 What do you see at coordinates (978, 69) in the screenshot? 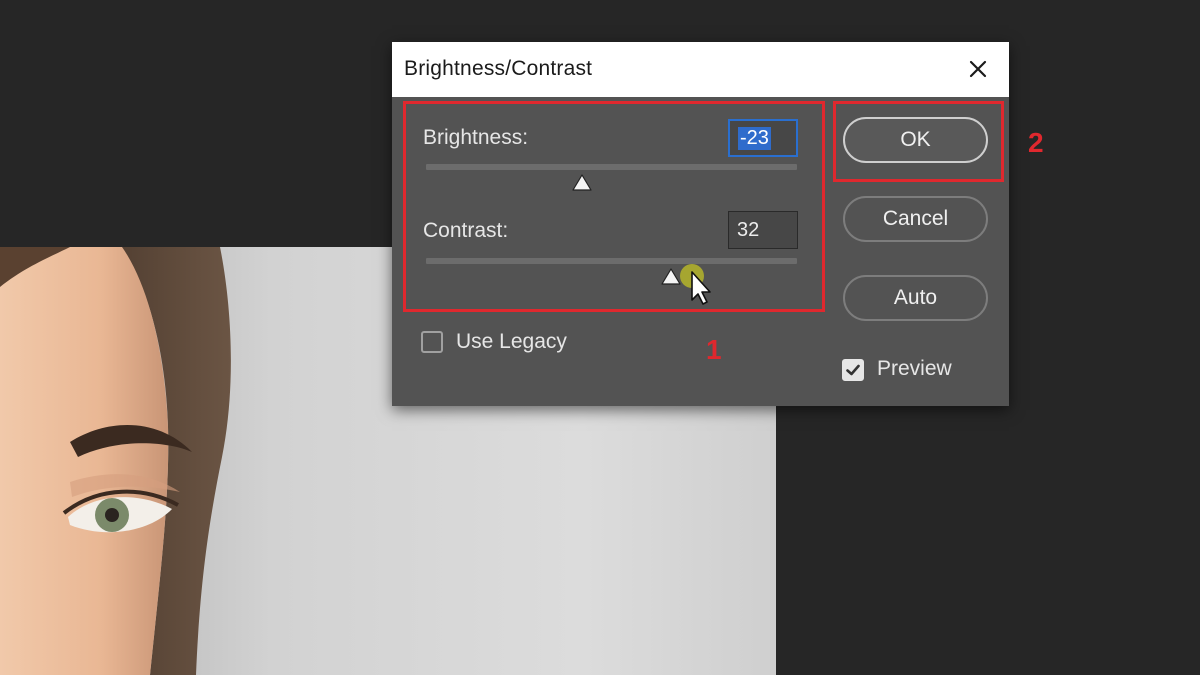
I see `close-icon` at bounding box center [978, 69].